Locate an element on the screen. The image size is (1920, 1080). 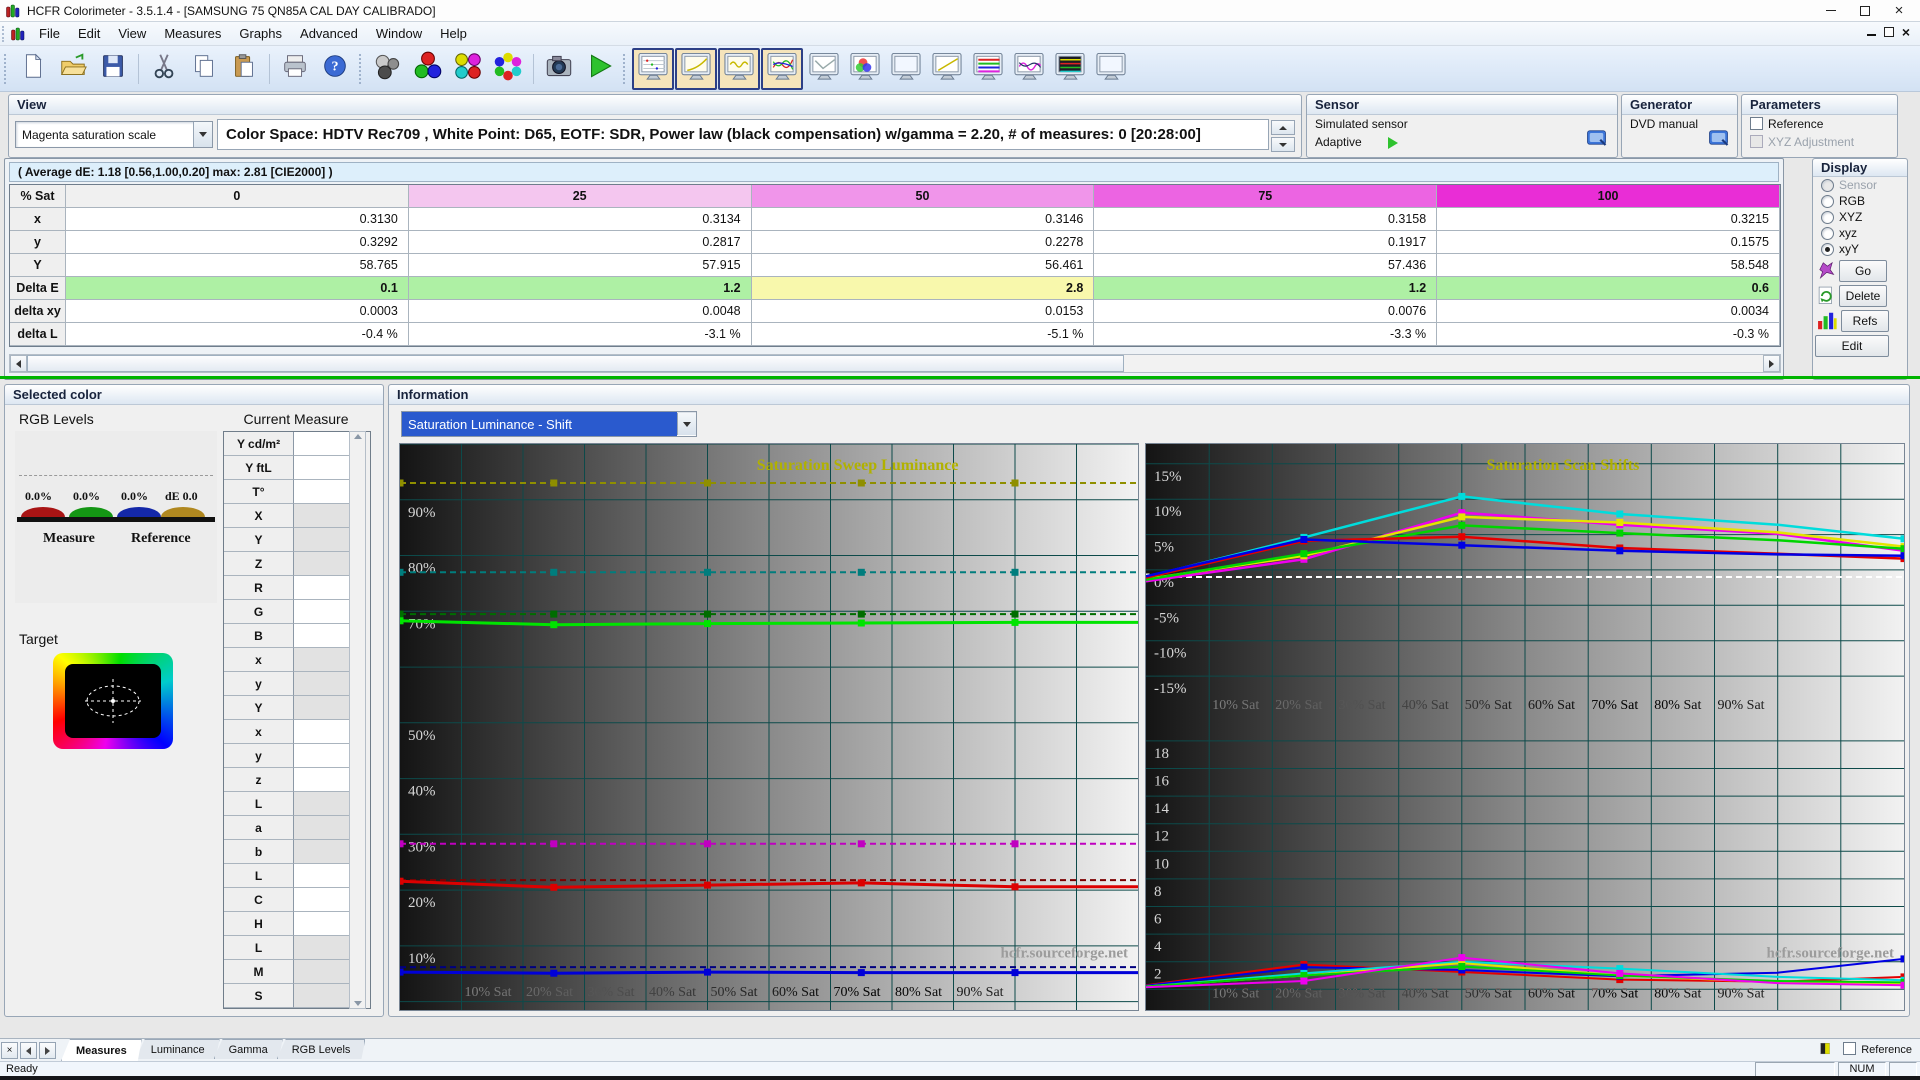
print-button is located at coordinates (295, 69).